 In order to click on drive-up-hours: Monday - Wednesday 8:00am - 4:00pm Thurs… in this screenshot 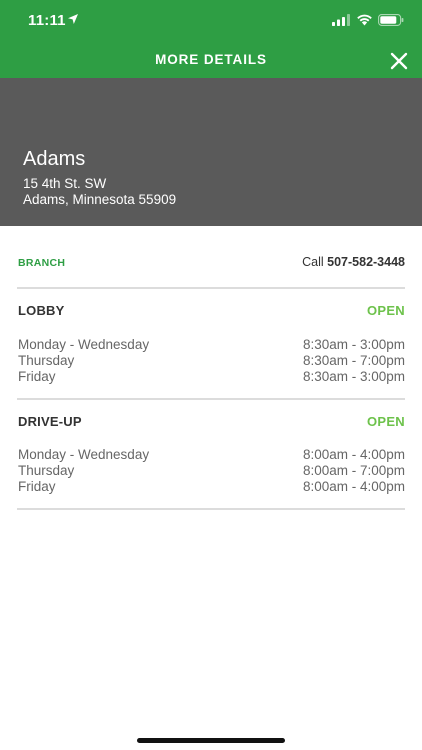, I will do `click(211, 471)`.